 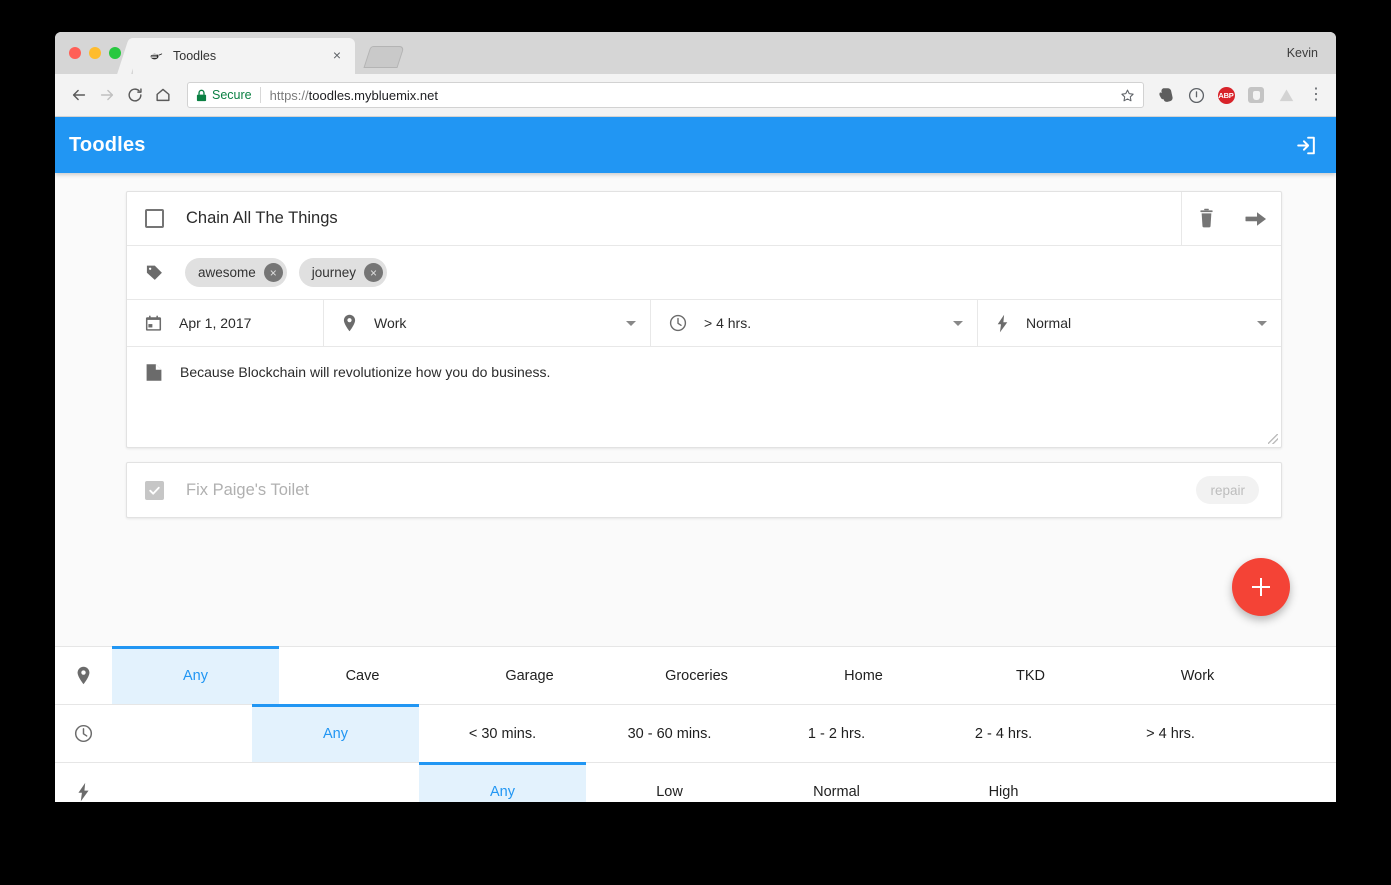 I want to click on tag-chip: repair, so click(x=1227, y=490).